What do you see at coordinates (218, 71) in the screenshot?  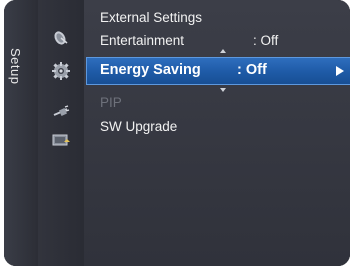 I see `menu-item-energy-saving: Energy Saving : Off` at bounding box center [218, 71].